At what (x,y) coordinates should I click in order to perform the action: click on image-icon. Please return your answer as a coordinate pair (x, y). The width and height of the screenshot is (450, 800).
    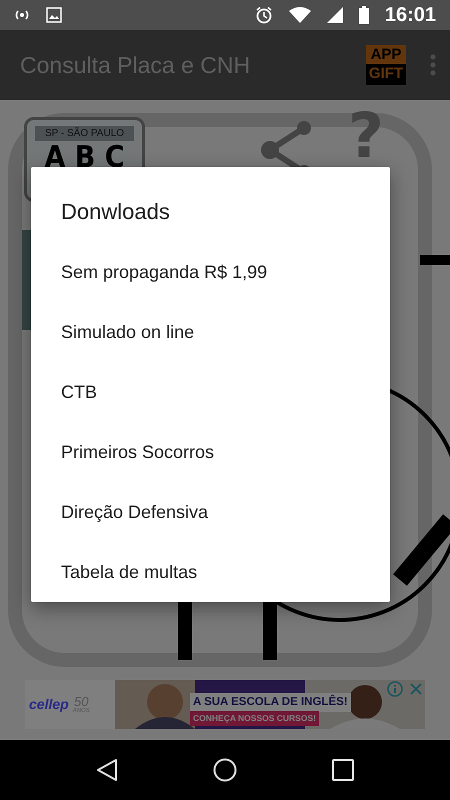
    Looking at the image, I should click on (54, 15).